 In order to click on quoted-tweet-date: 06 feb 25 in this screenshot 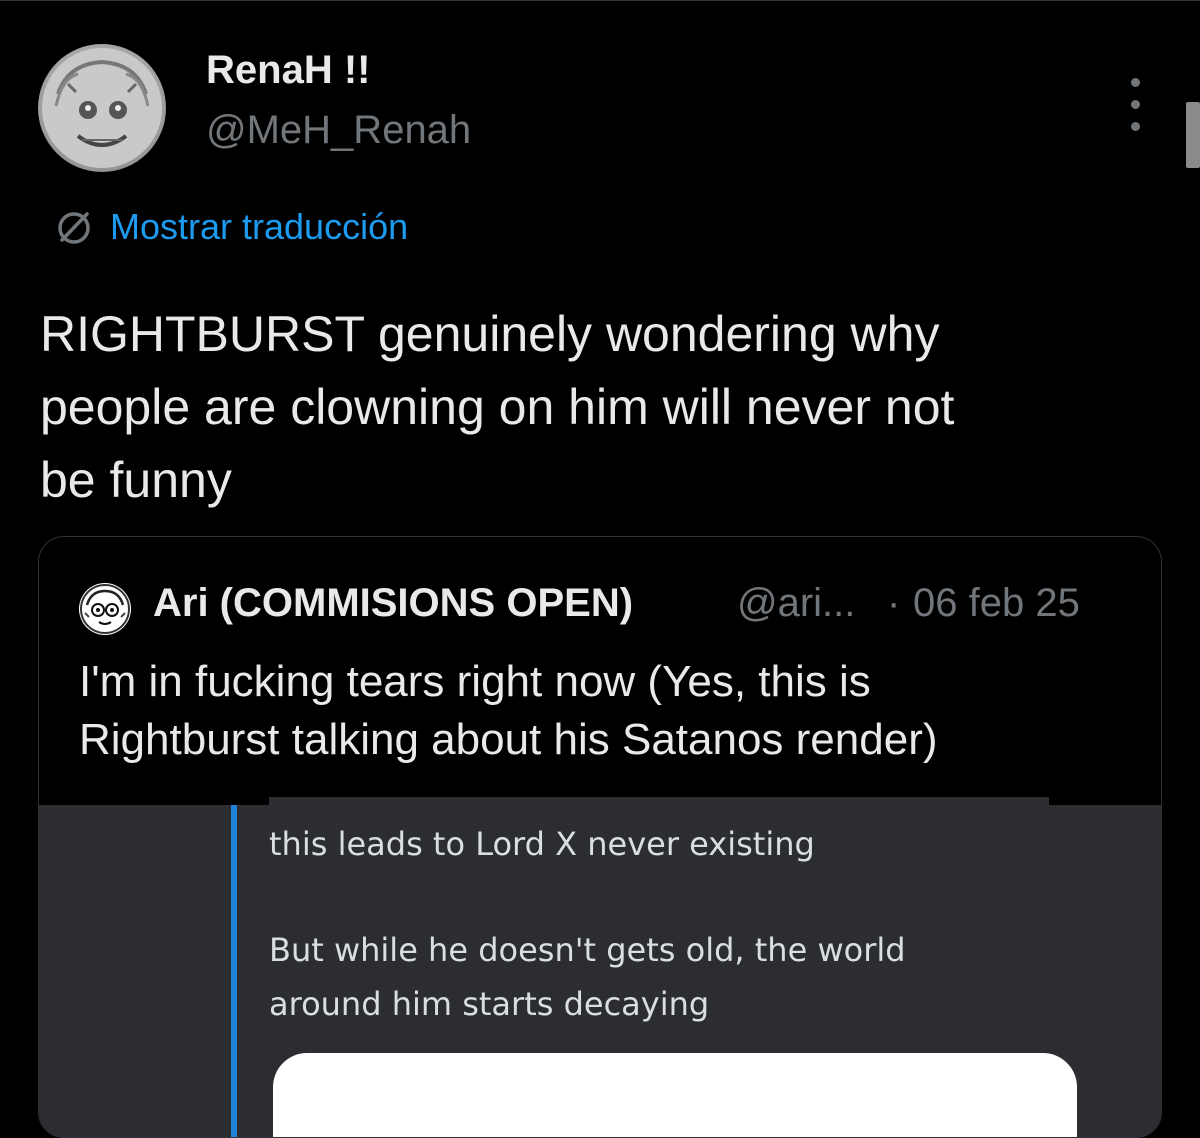, I will do `click(996, 603)`.